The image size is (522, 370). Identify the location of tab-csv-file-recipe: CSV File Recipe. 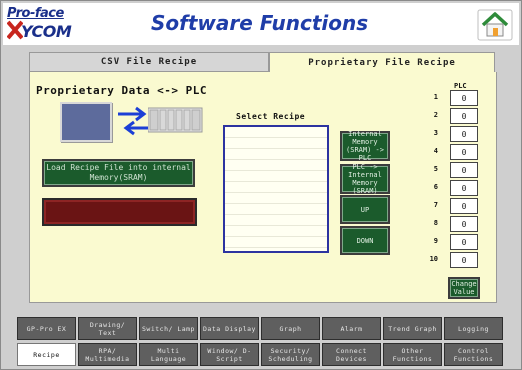
(149, 62).